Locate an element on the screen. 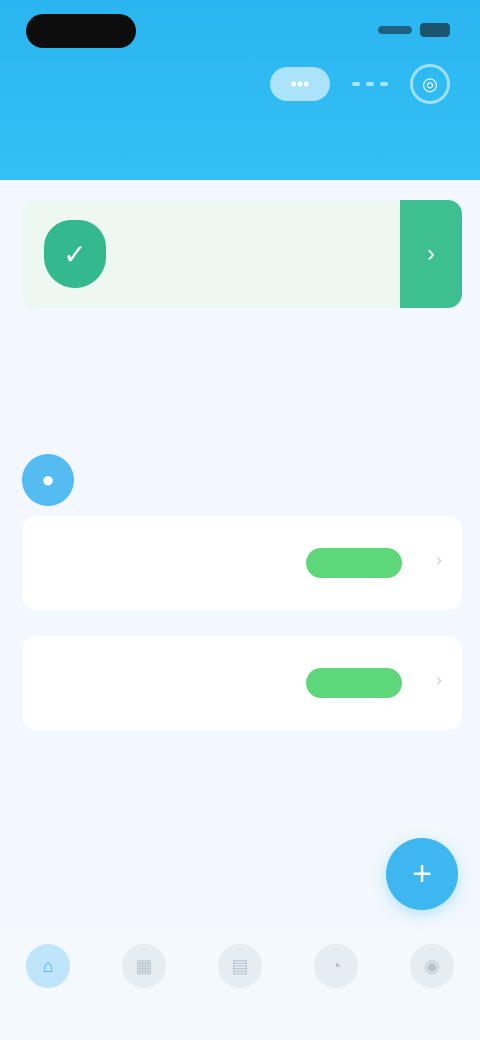 The width and height of the screenshot is (480, 1040). nav-item-profile: ◉ is located at coordinates (432, 969).